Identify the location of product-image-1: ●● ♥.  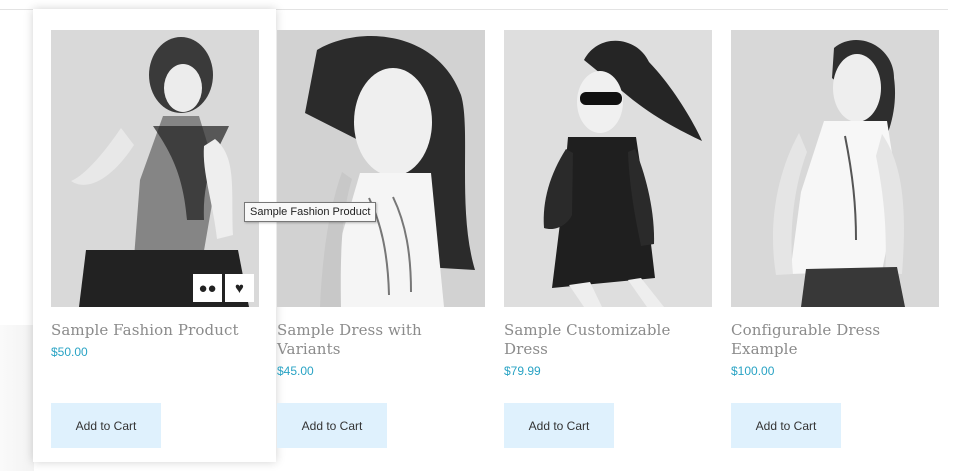
(155, 168).